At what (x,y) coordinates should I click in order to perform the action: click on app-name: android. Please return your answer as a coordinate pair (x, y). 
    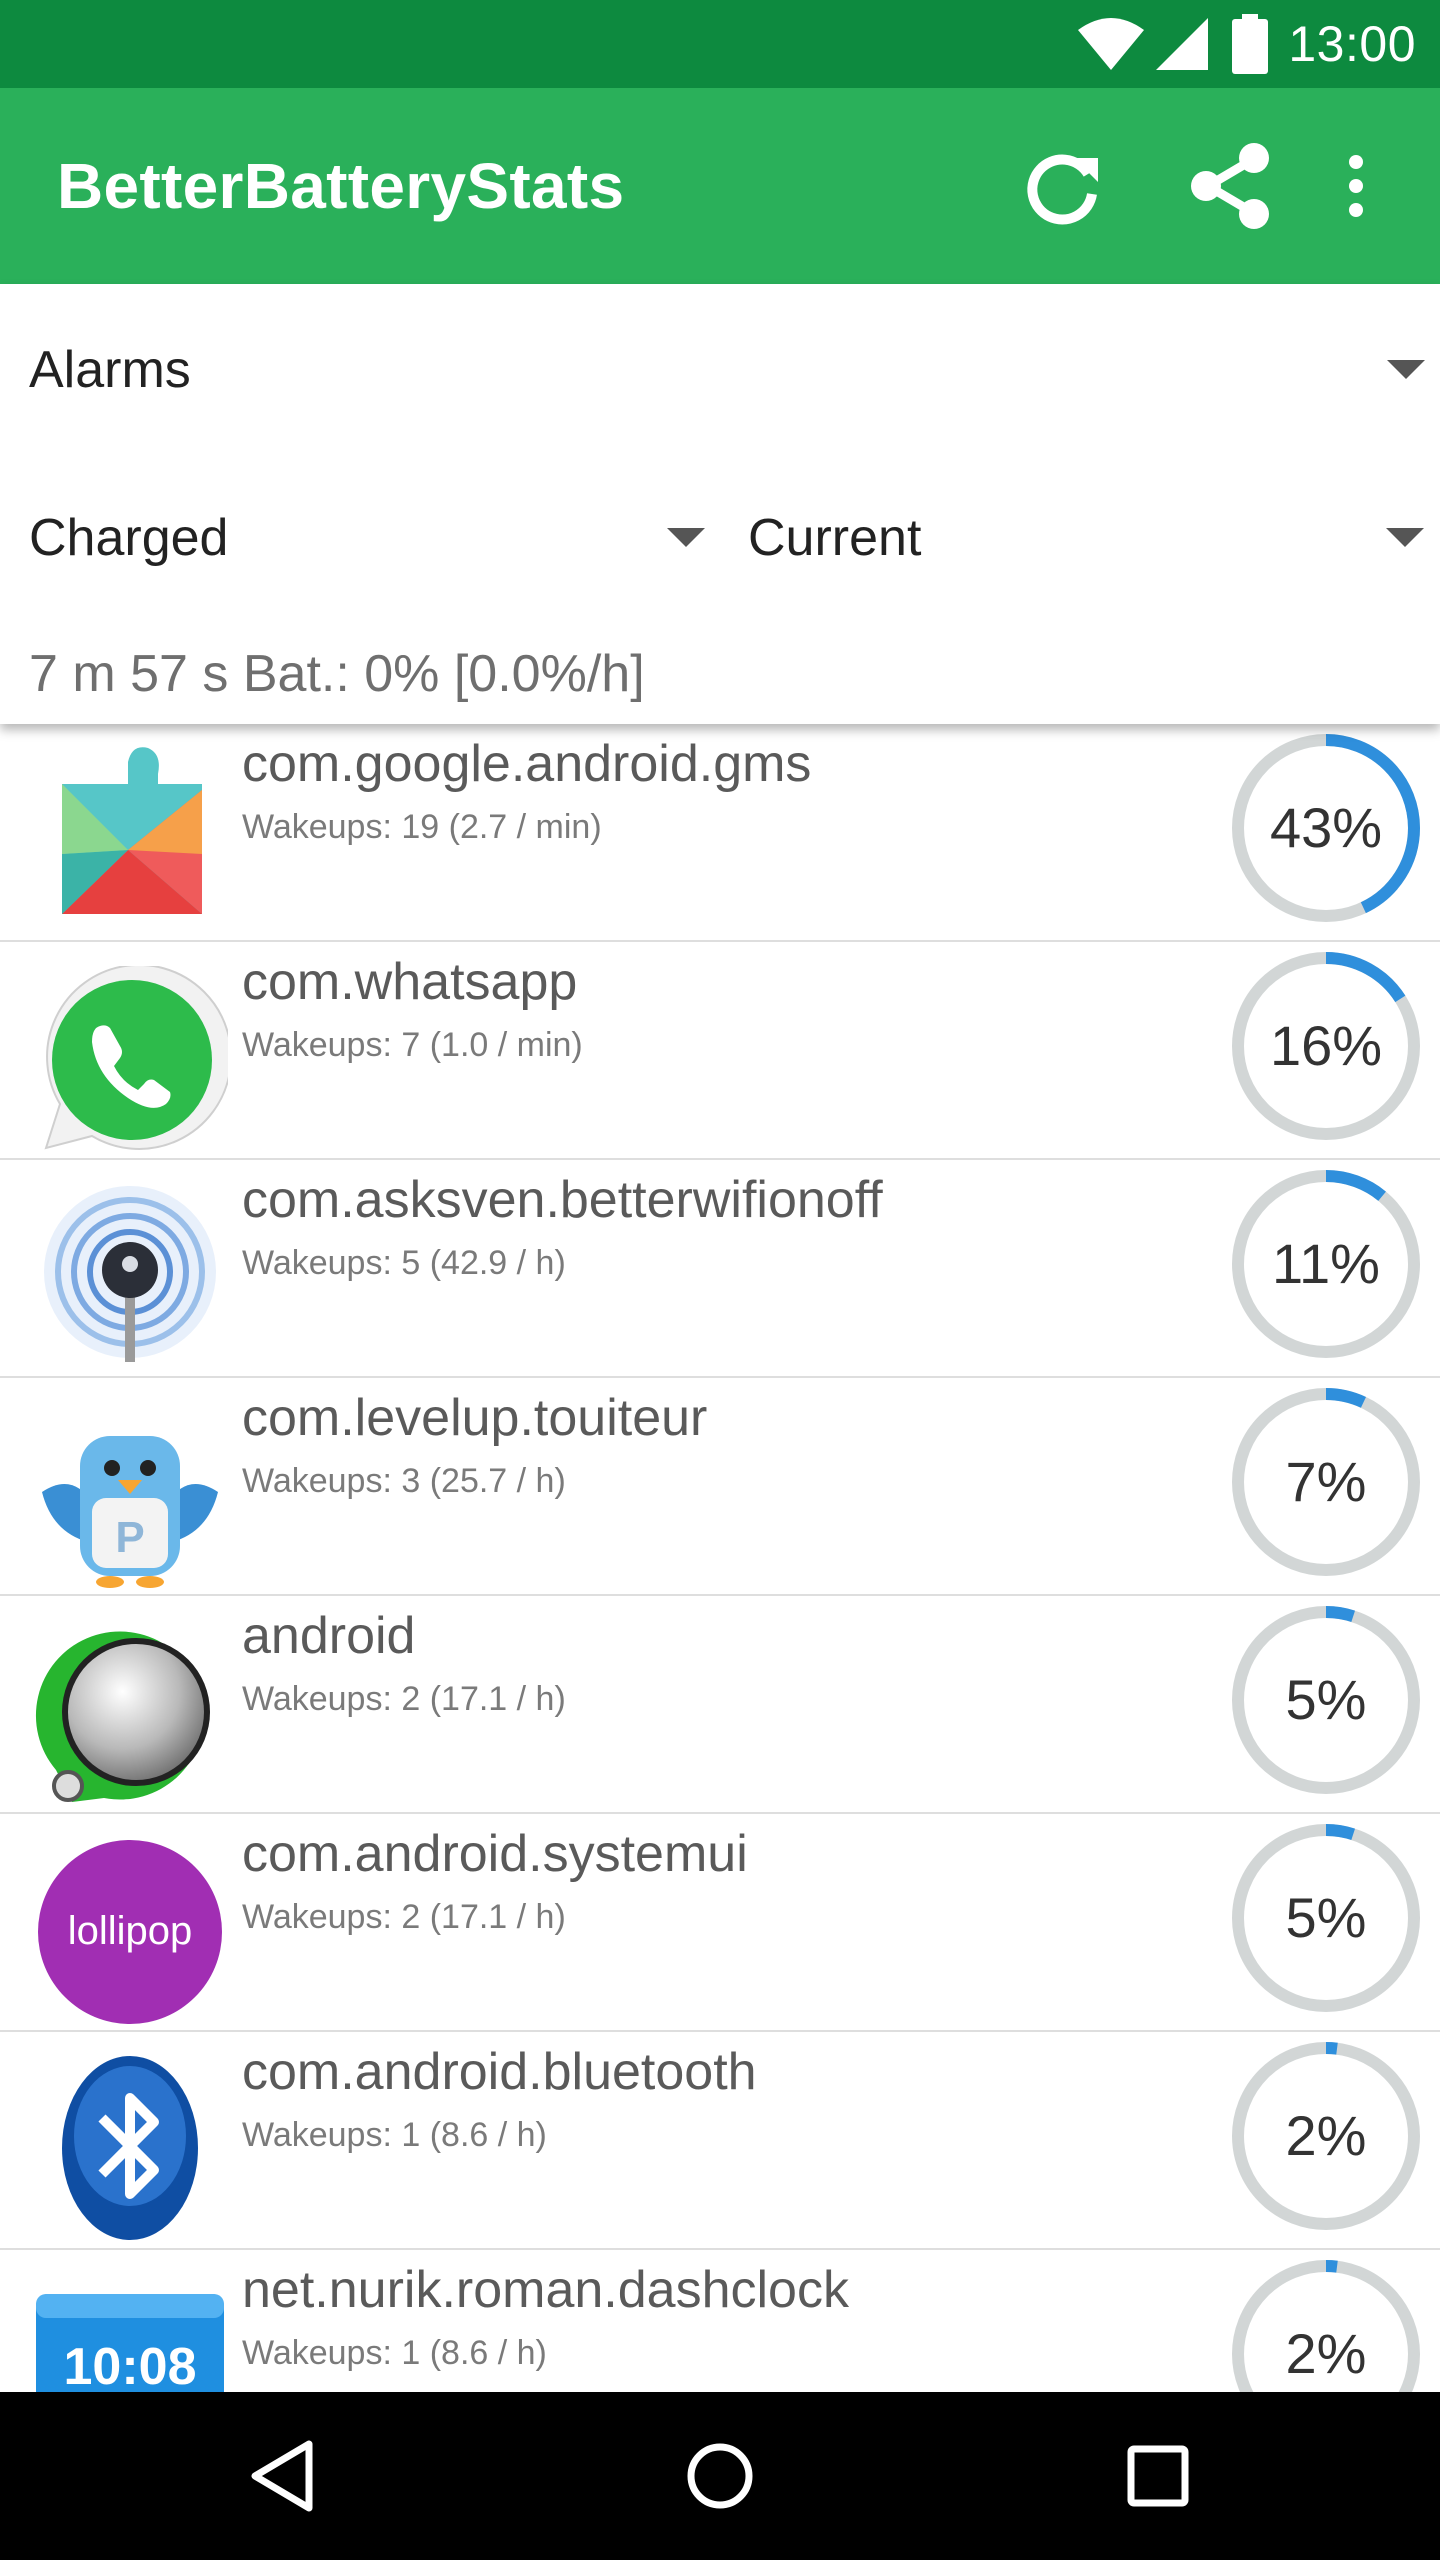
    Looking at the image, I should click on (329, 1636).